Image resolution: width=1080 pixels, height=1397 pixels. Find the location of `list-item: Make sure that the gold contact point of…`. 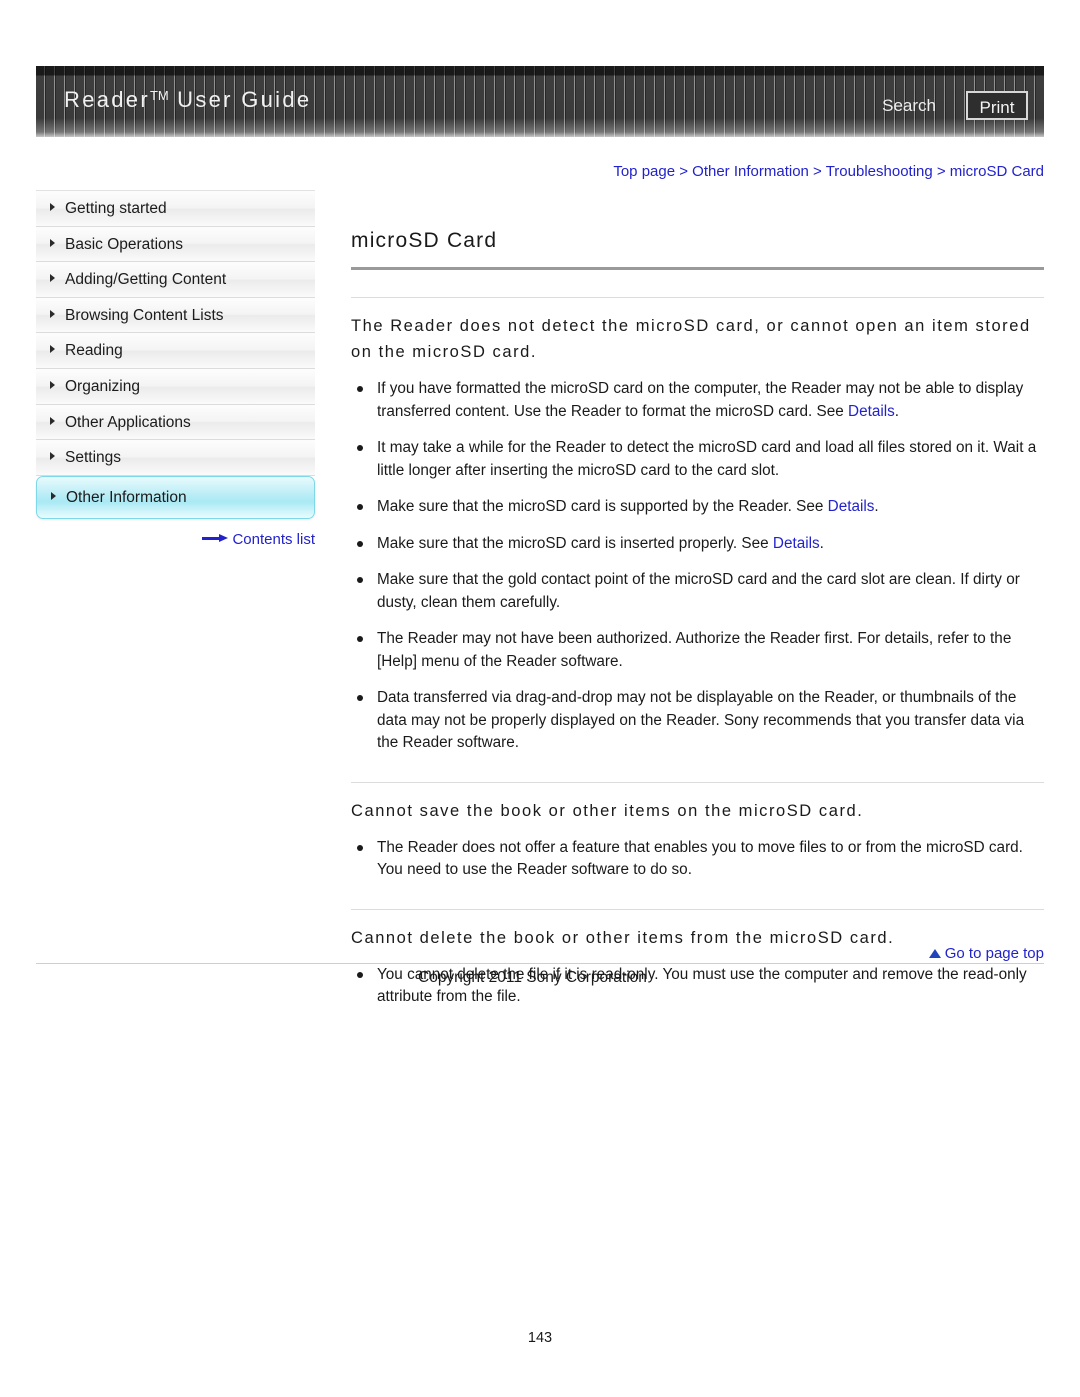

list-item: Make sure that the gold contact point of… is located at coordinates (697, 591).